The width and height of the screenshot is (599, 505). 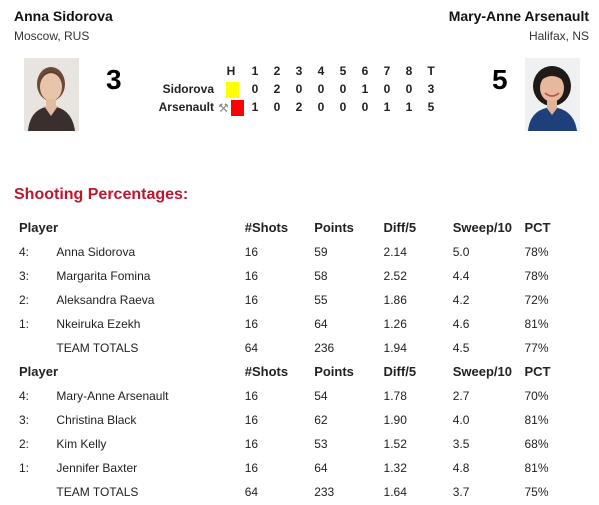 What do you see at coordinates (294, 492) in the screenshot?
I see `team-totals-row: TEAM TOTALS 64 233 1.64 3.7 75%` at bounding box center [294, 492].